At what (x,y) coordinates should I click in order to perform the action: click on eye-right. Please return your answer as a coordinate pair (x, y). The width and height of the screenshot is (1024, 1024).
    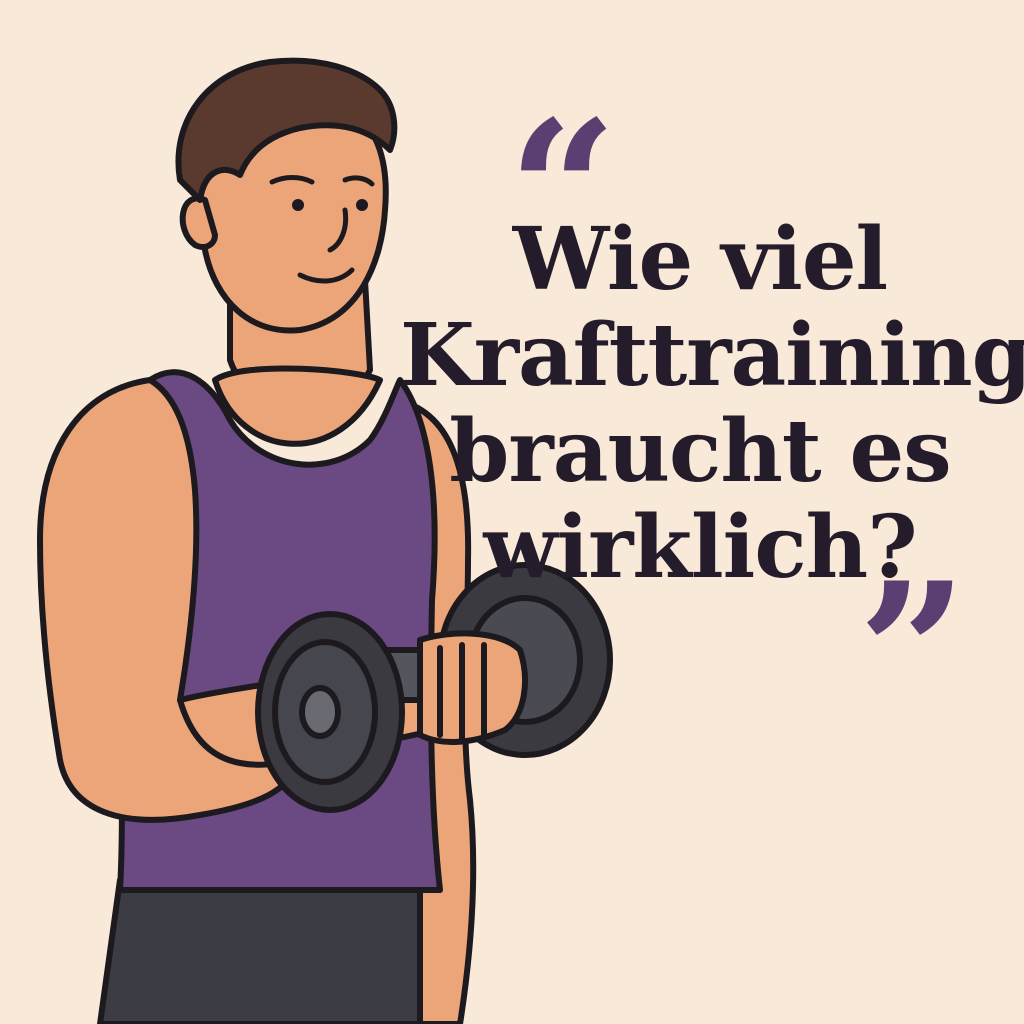
    Looking at the image, I should click on (362, 205).